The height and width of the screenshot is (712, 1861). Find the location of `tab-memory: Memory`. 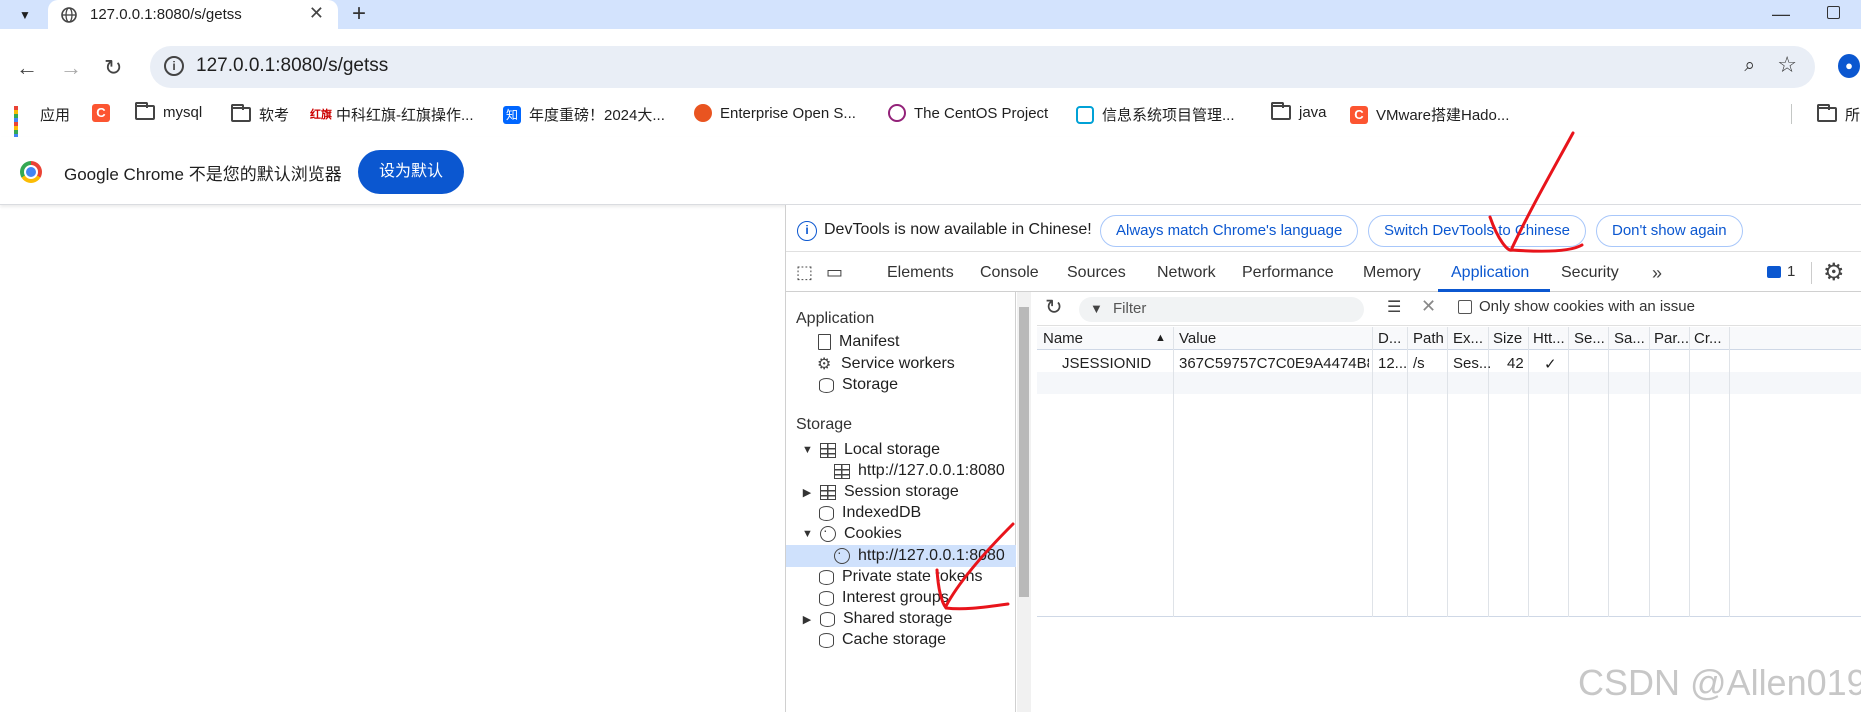

tab-memory: Memory is located at coordinates (1392, 273).